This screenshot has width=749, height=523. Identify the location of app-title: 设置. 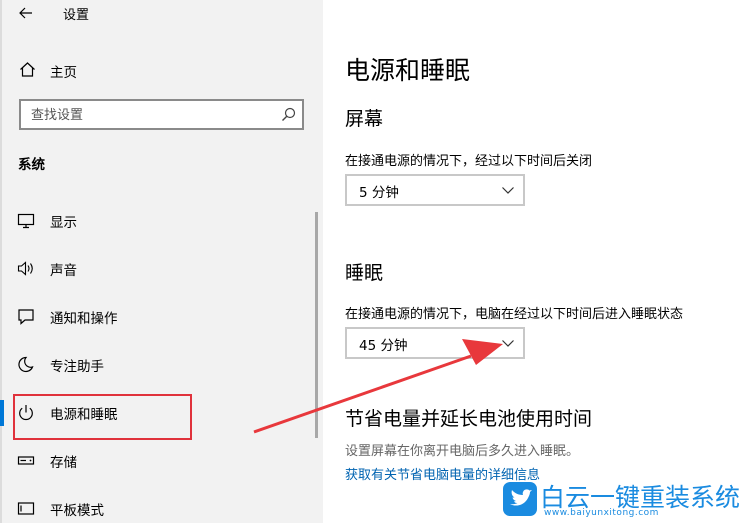
(76, 15).